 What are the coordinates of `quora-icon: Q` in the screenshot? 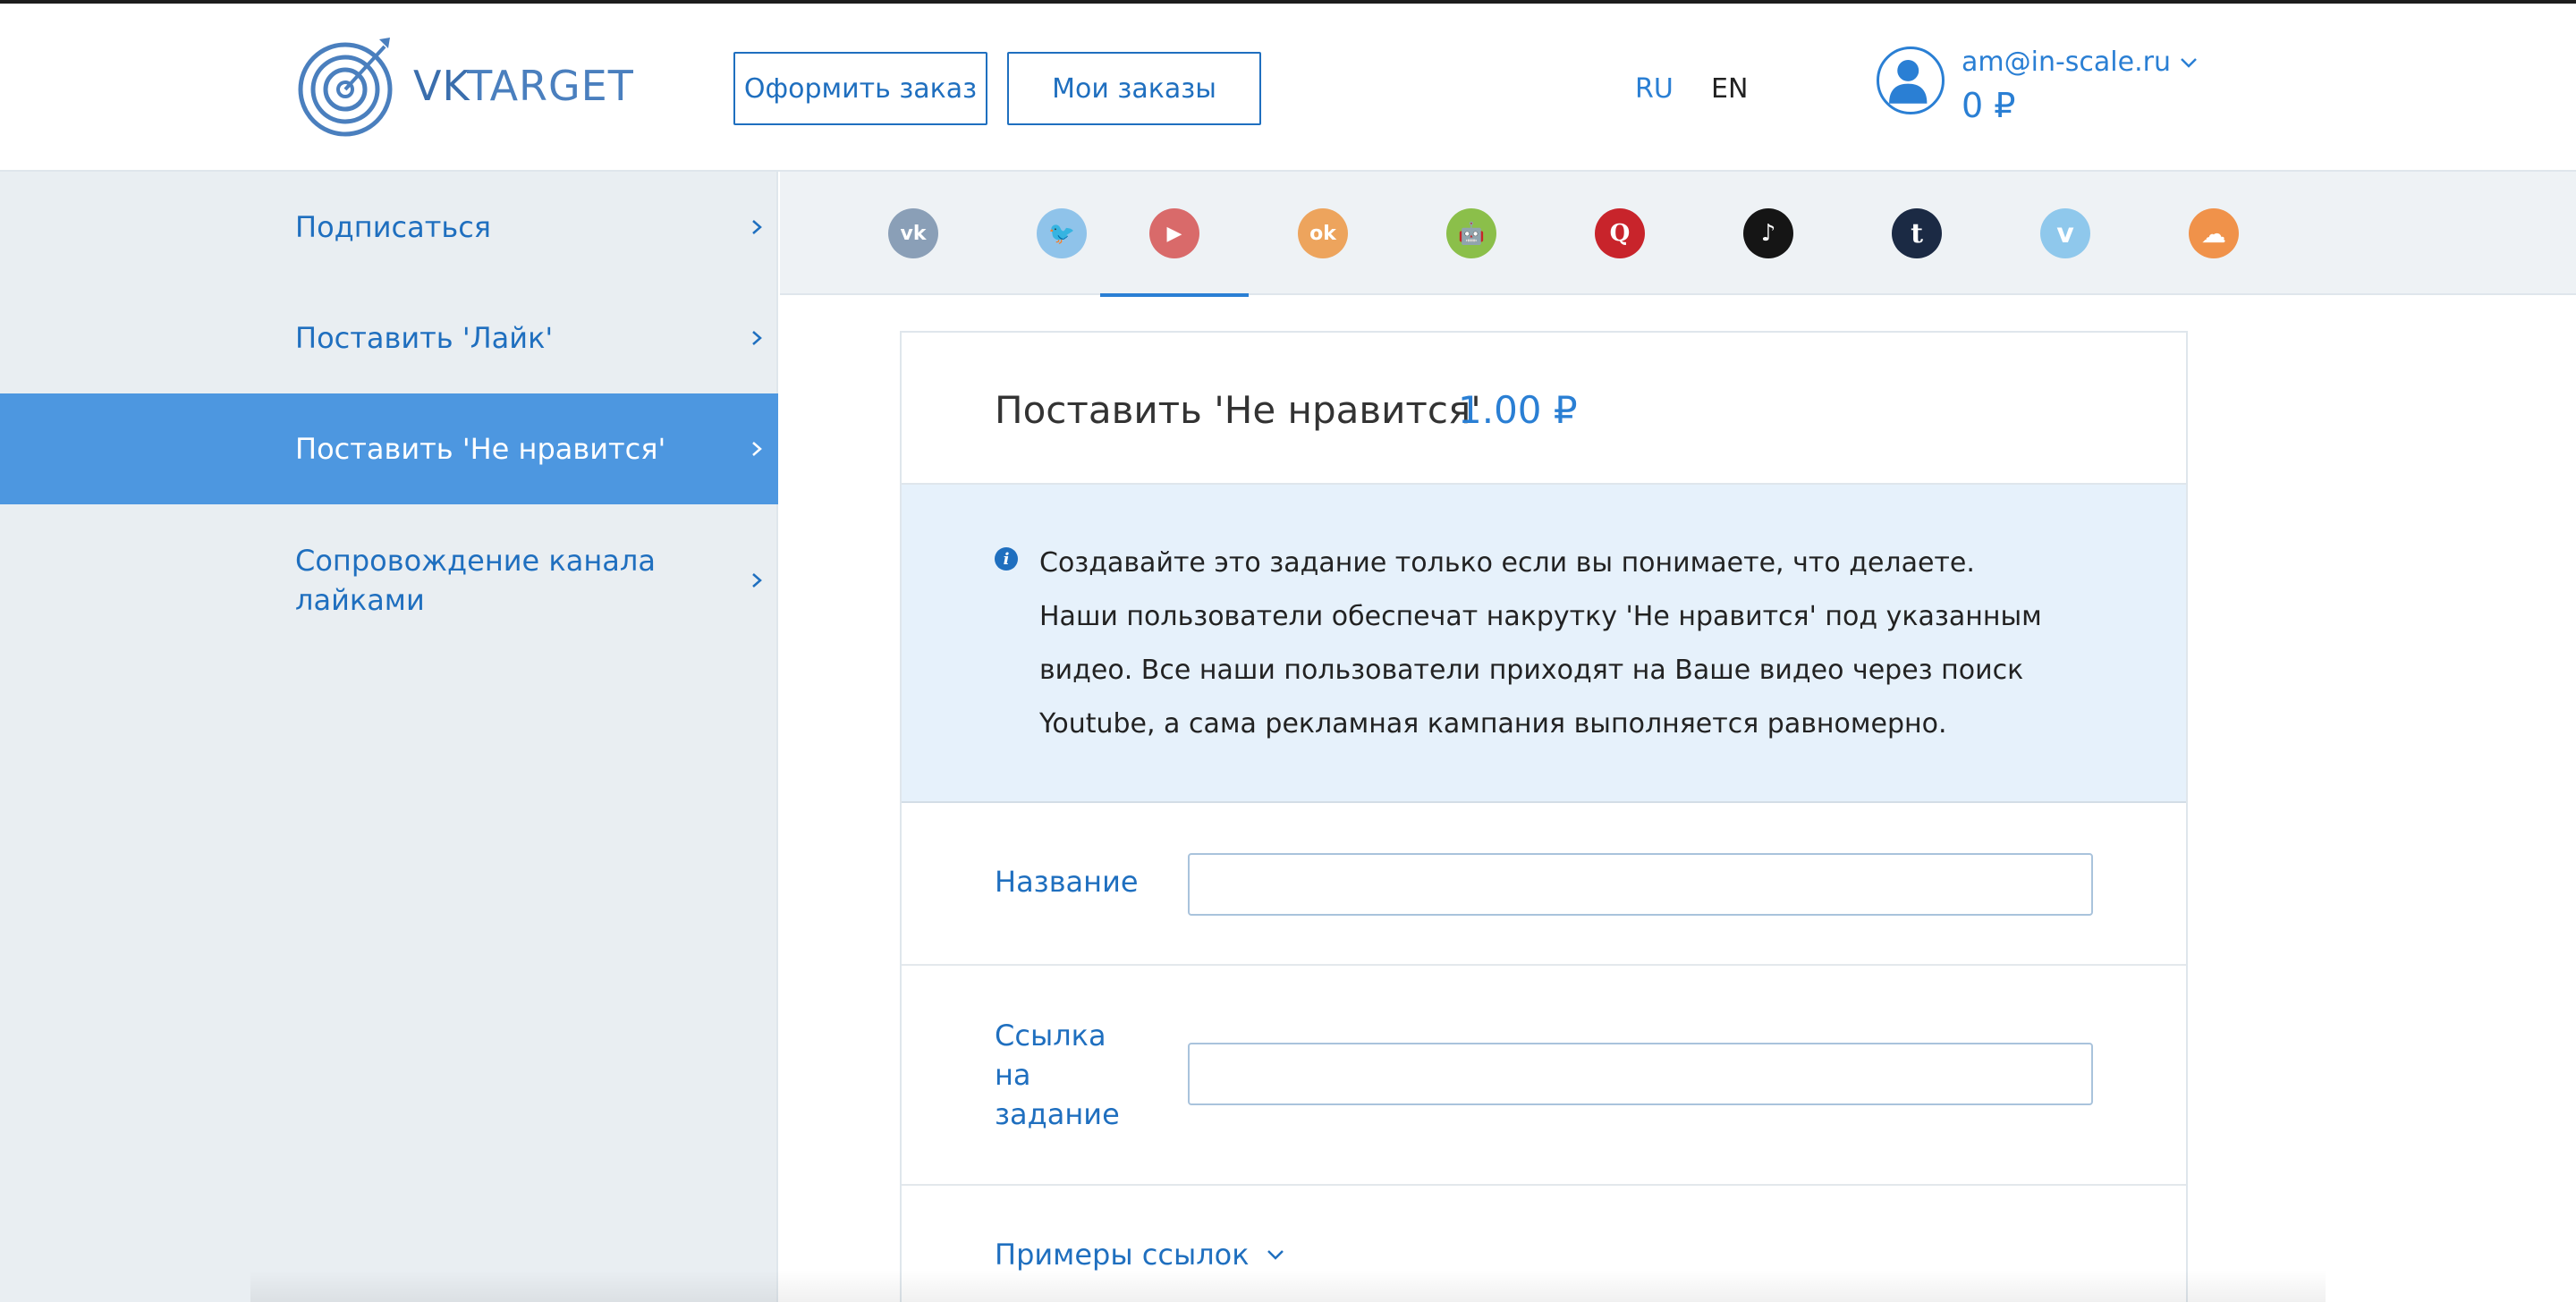 It's located at (1620, 233).